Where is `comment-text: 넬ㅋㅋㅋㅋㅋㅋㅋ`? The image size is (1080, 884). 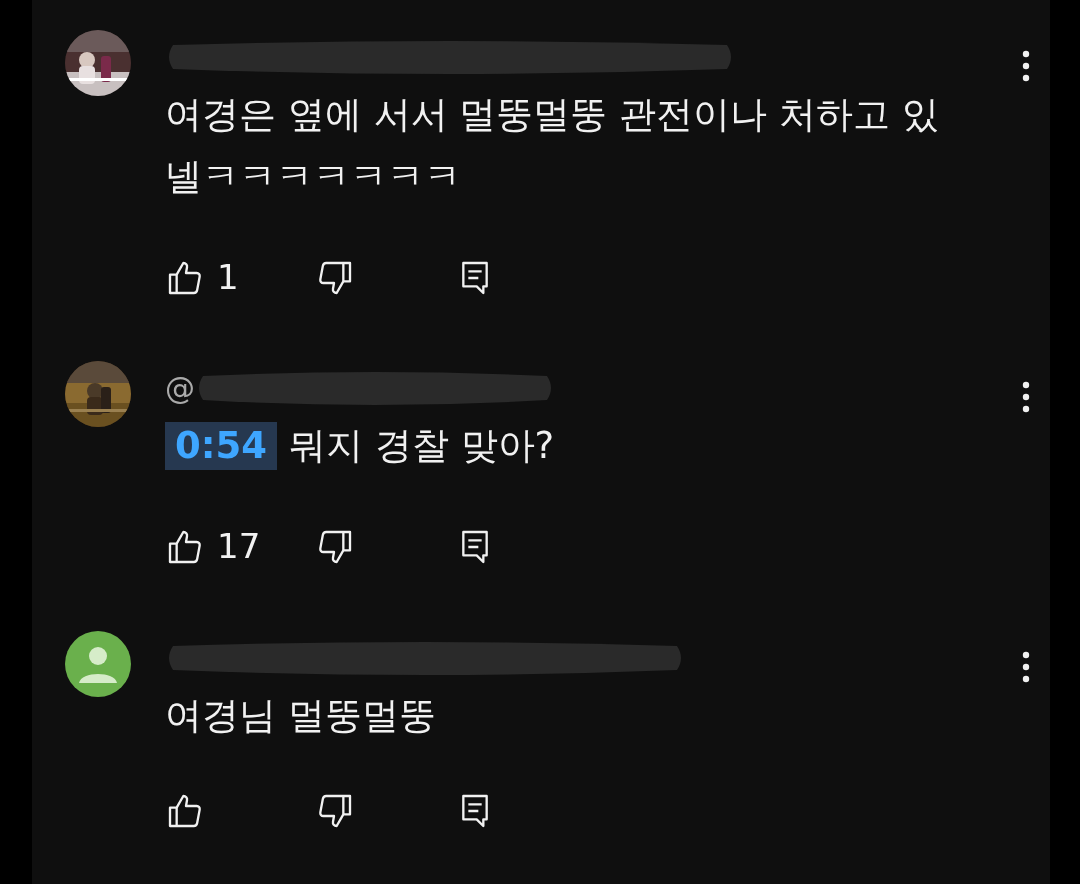 comment-text: 넬ㅋㅋㅋㅋㅋㅋㅋ is located at coordinates (313, 177).